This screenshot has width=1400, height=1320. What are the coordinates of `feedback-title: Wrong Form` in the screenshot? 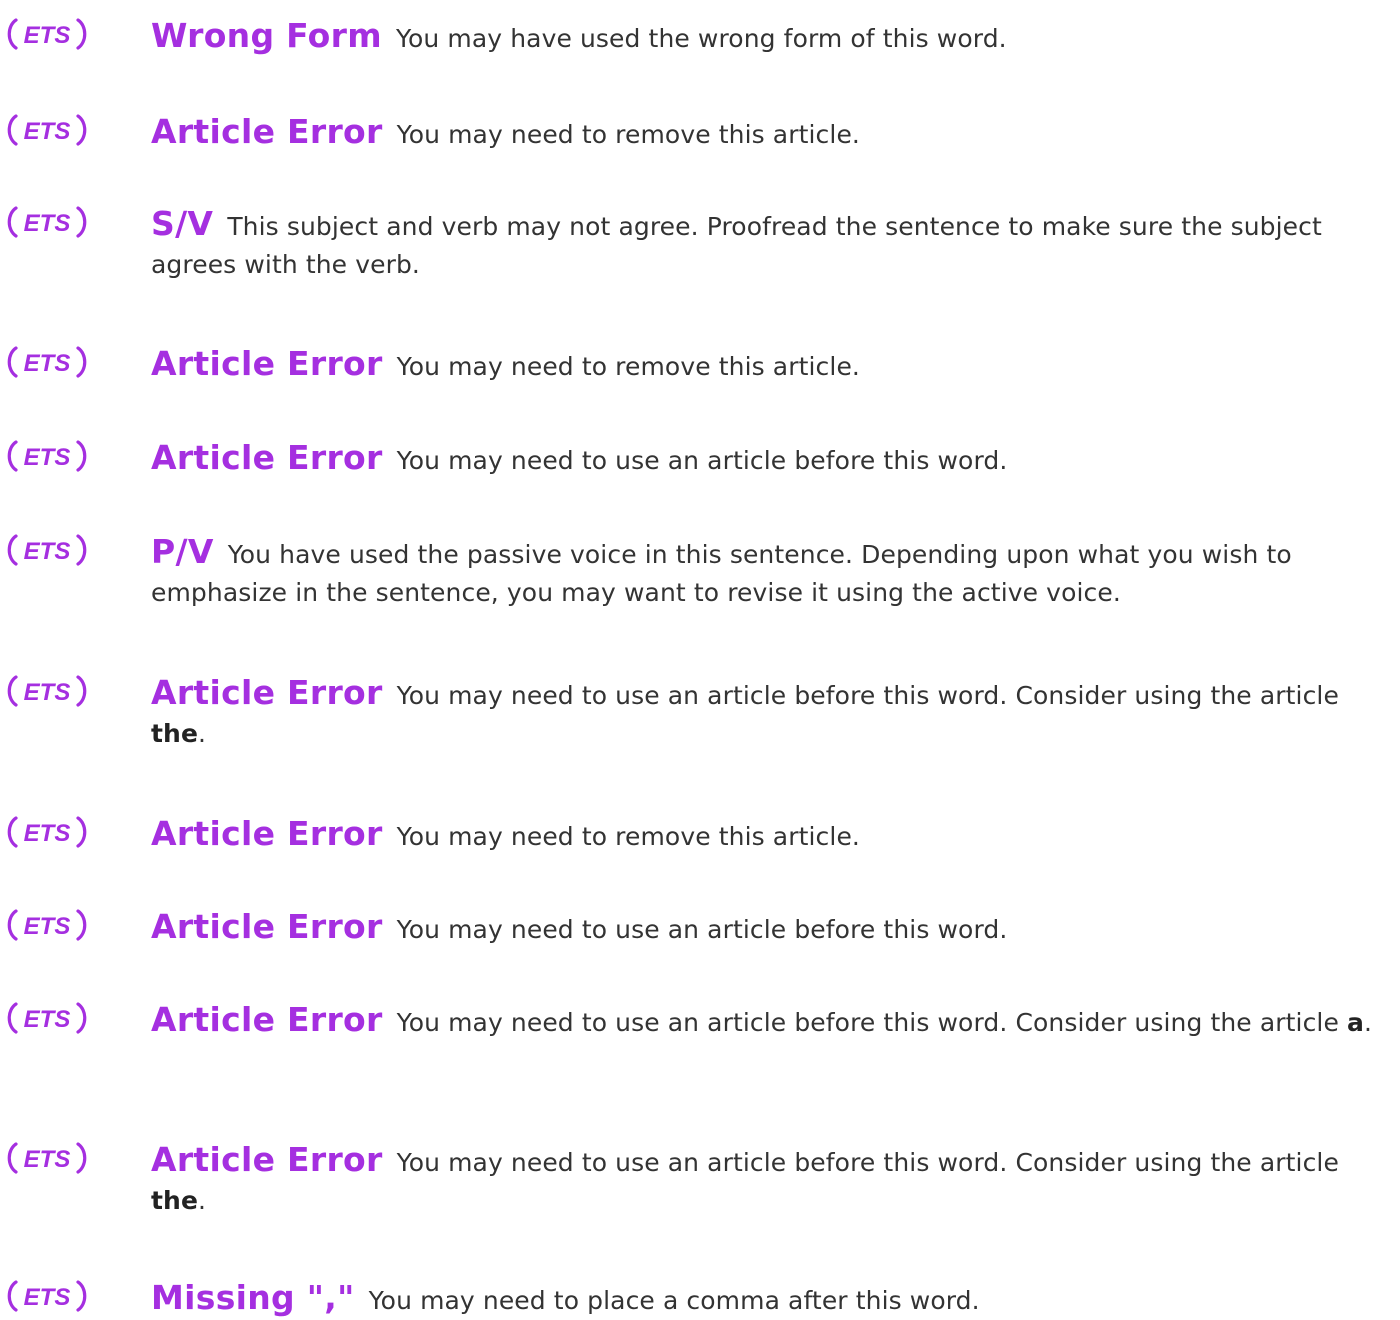 It's located at (266, 35).